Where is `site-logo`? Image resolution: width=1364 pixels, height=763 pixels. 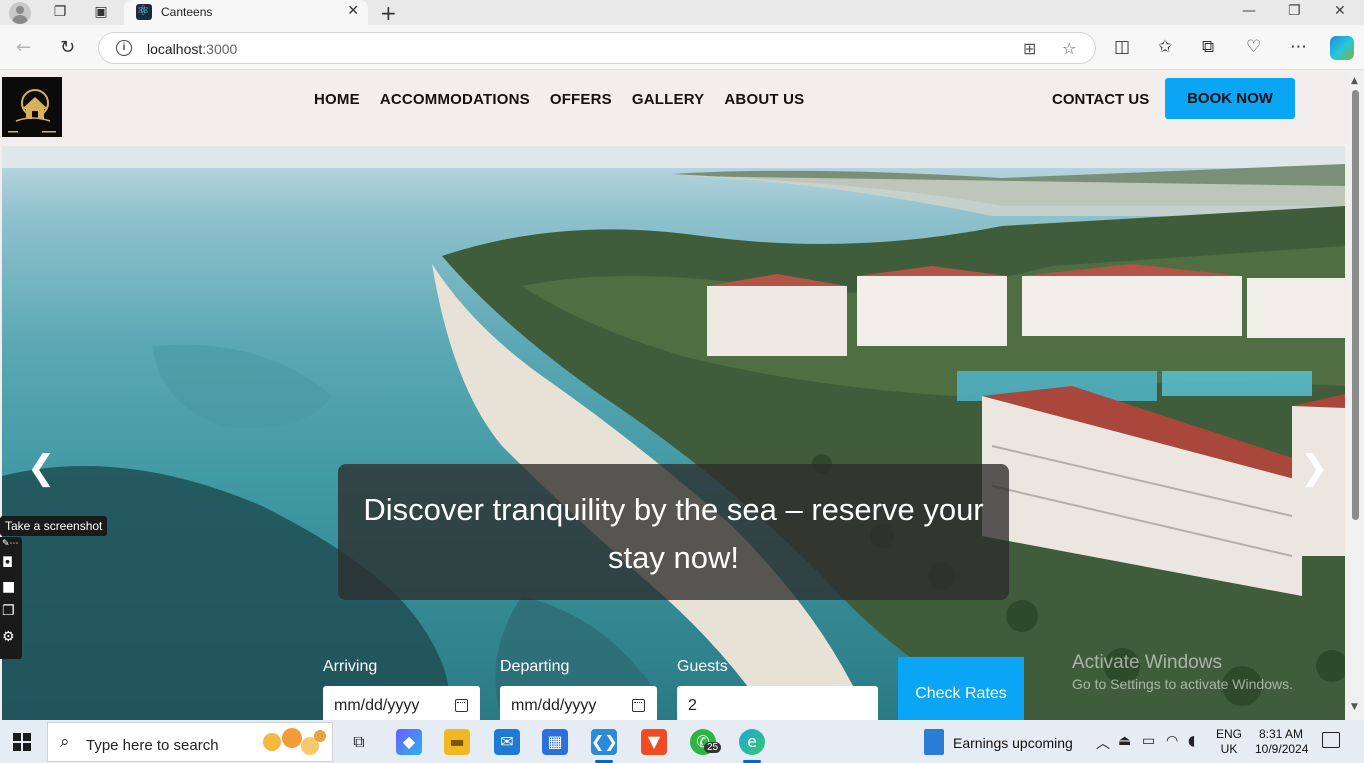 site-logo is located at coordinates (32, 107).